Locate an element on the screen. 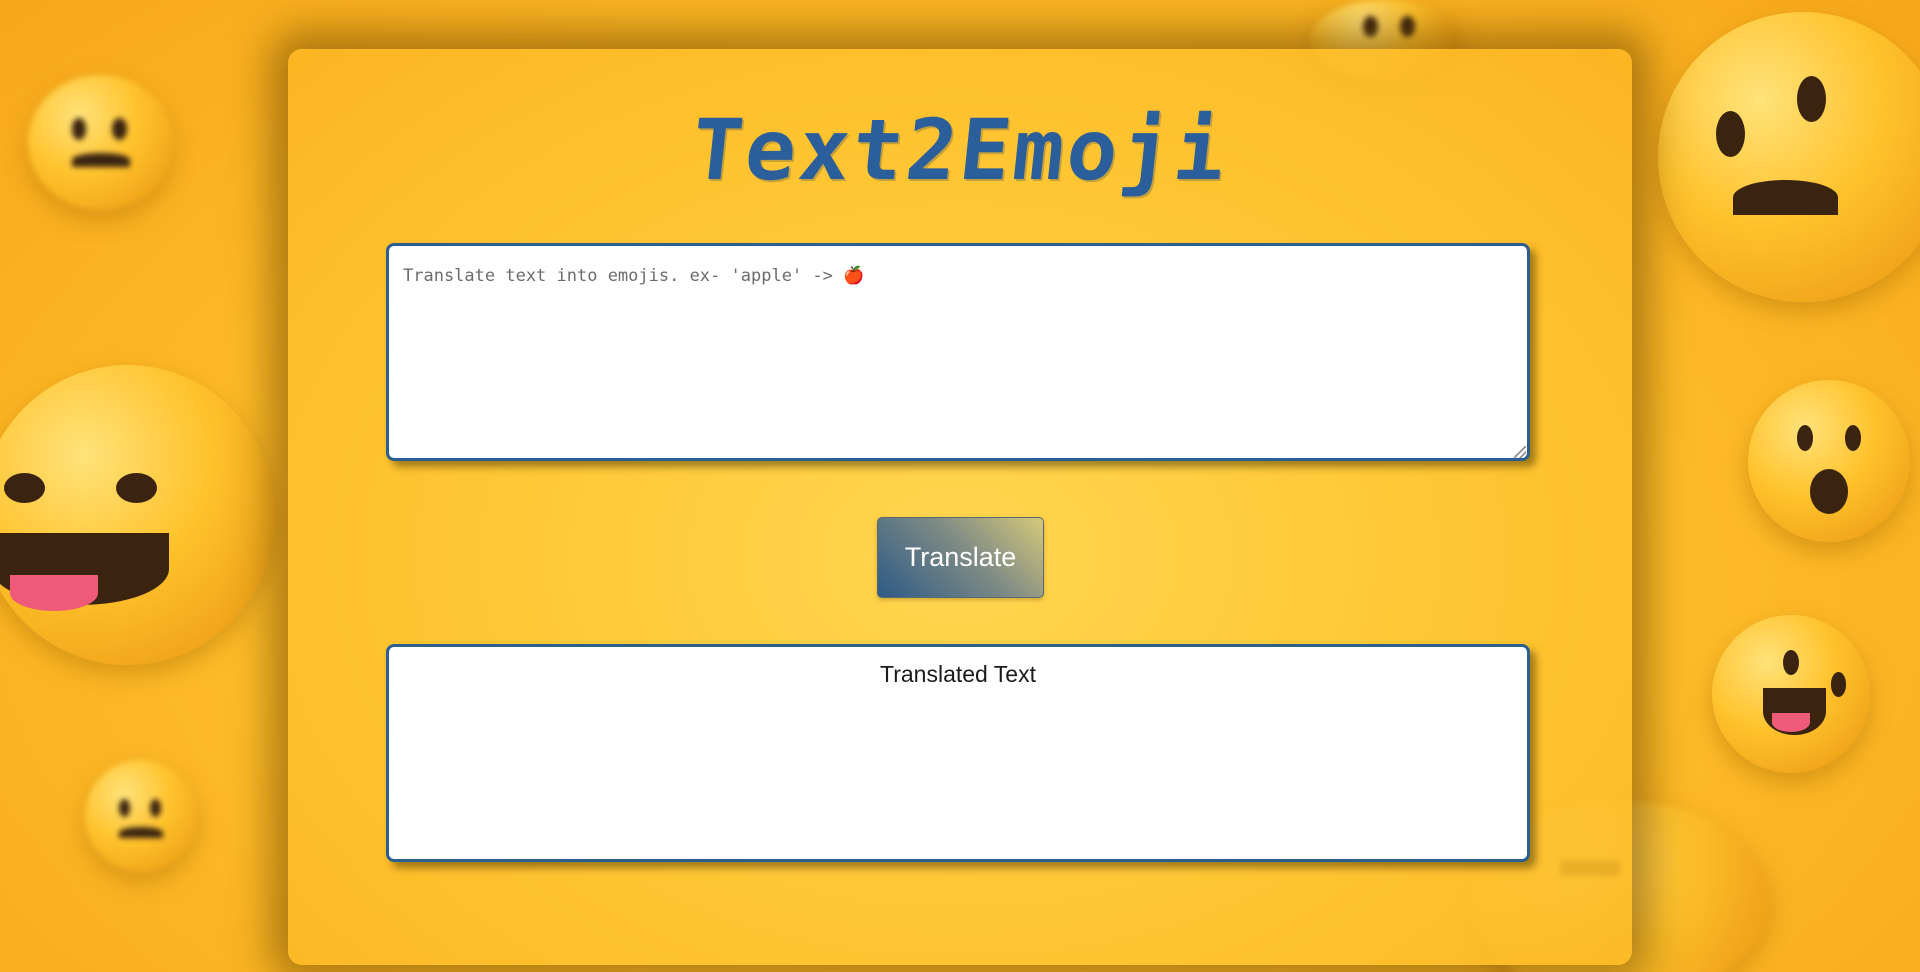 This screenshot has width=1920, height=972. text-input is located at coordinates (958, 352).